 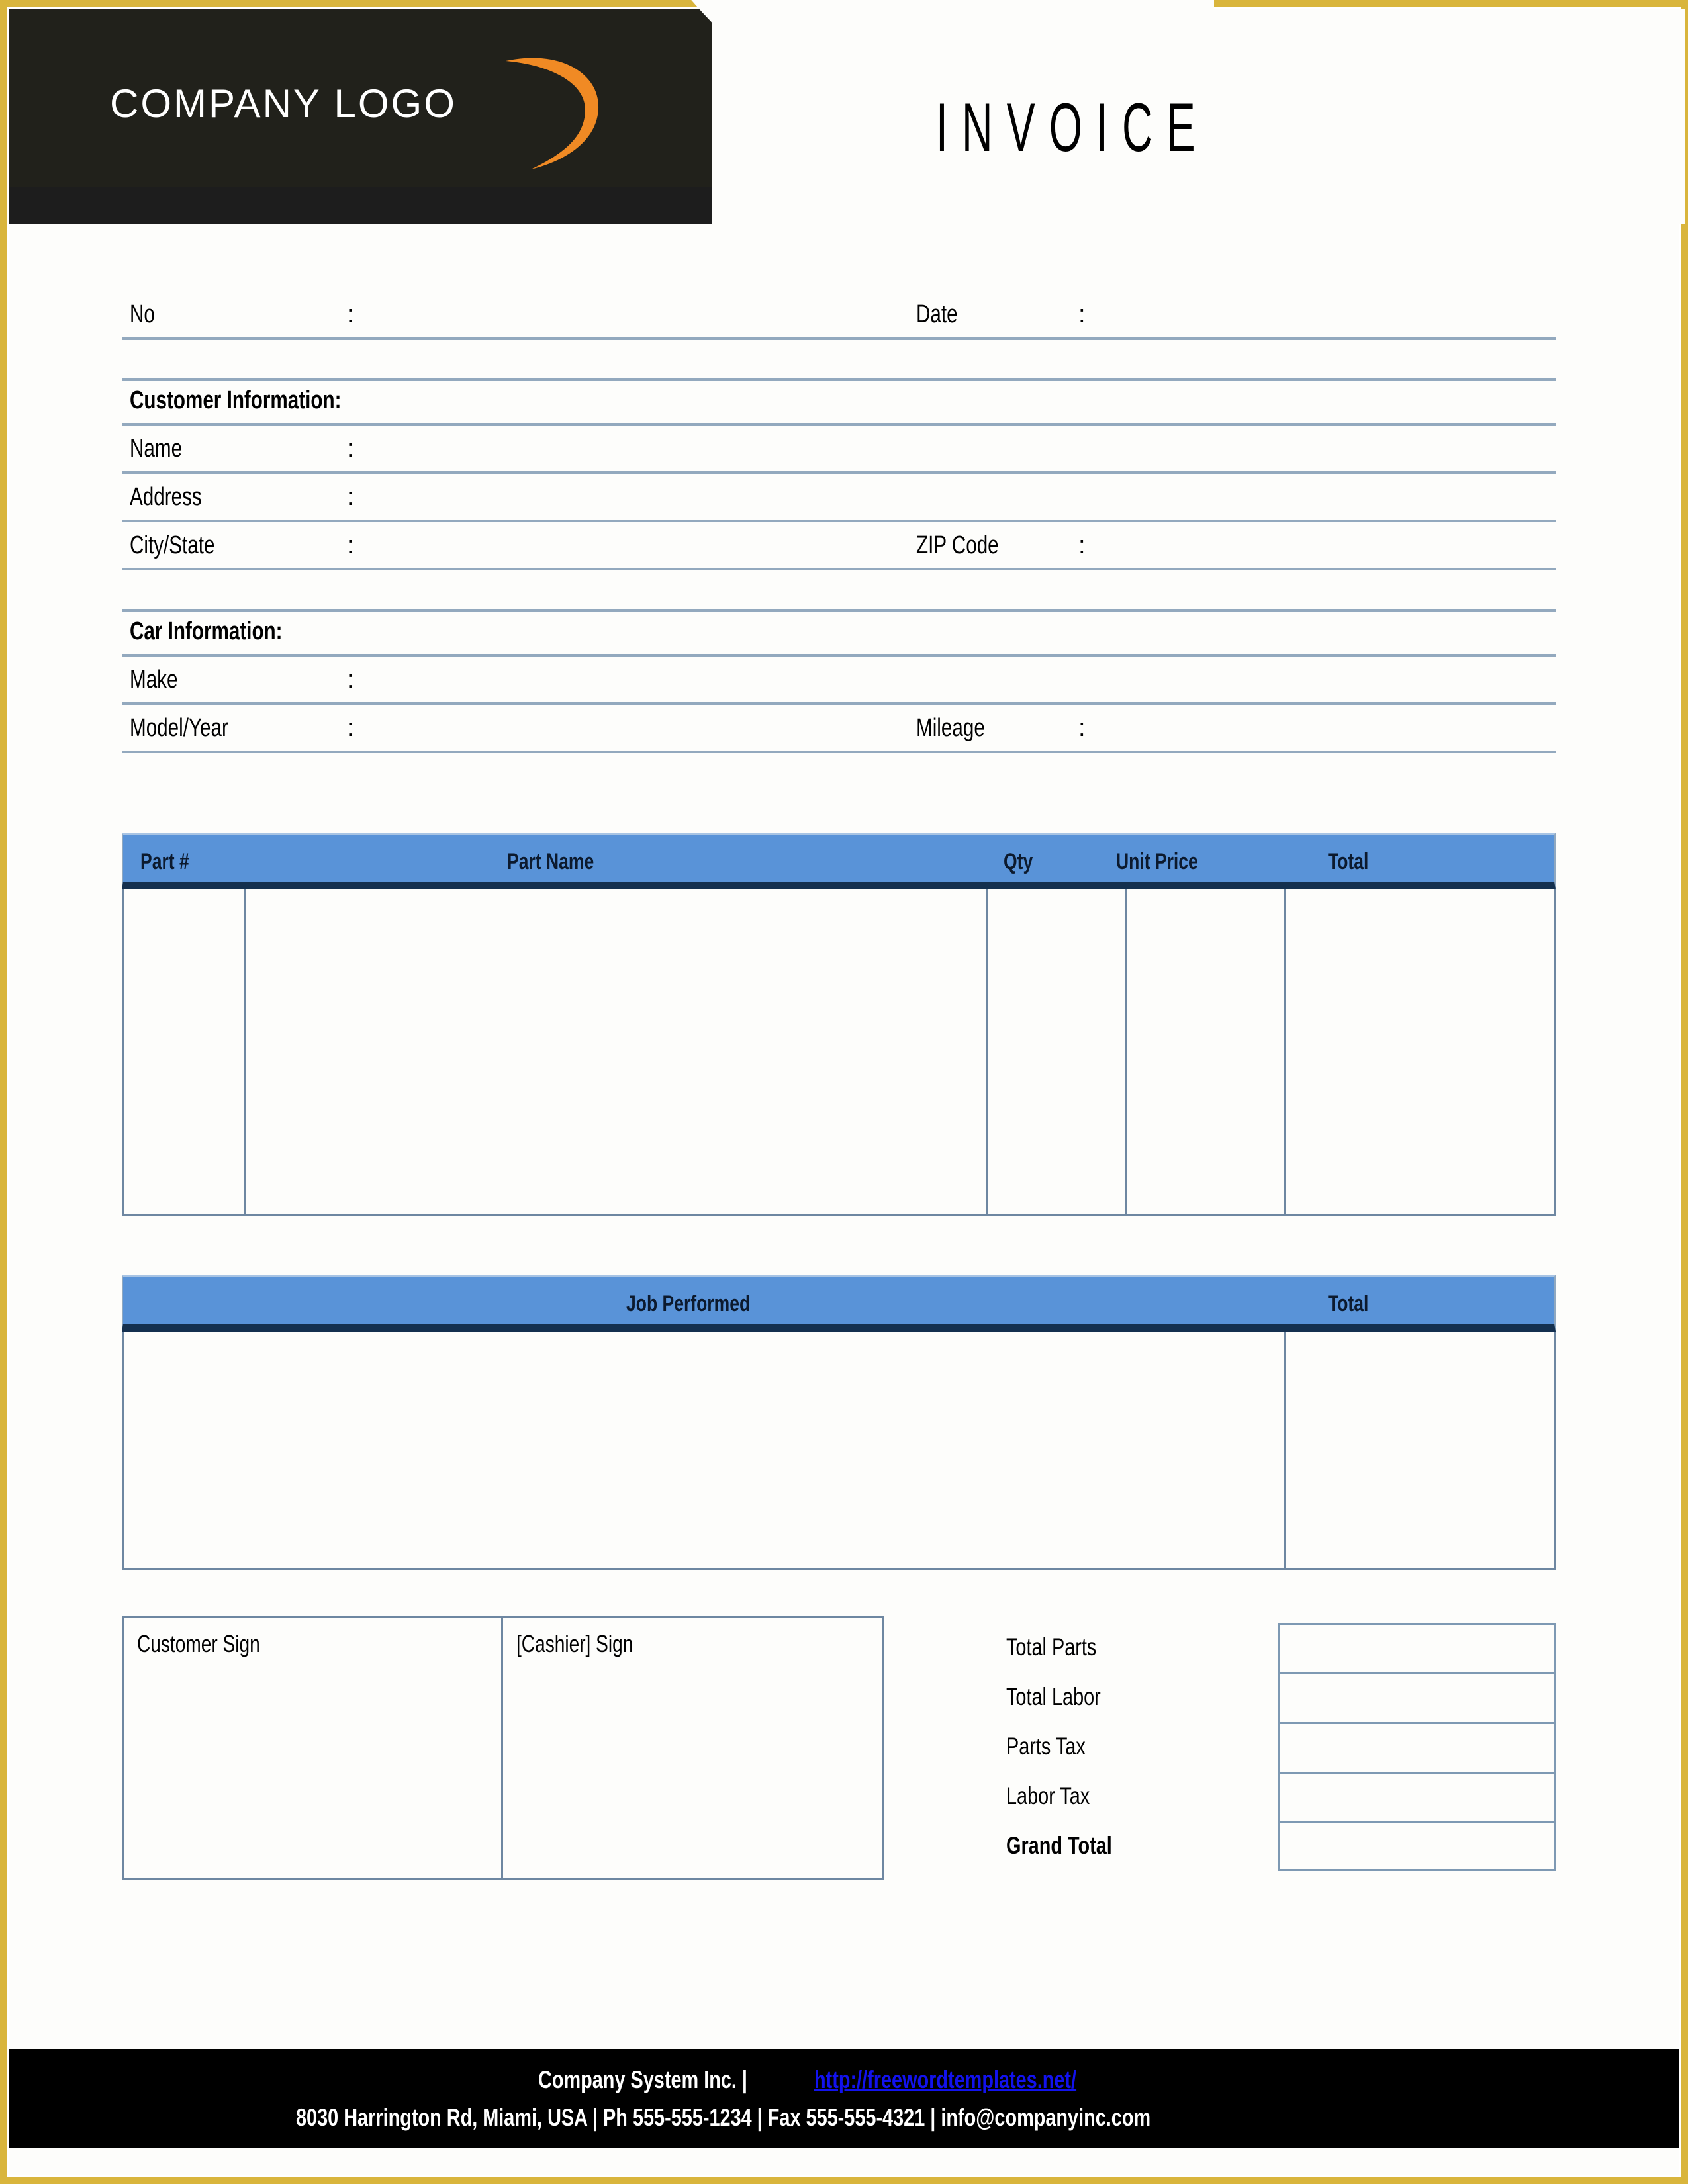 I want to click on column-header-total: Total, so click(x=1348, y=862).